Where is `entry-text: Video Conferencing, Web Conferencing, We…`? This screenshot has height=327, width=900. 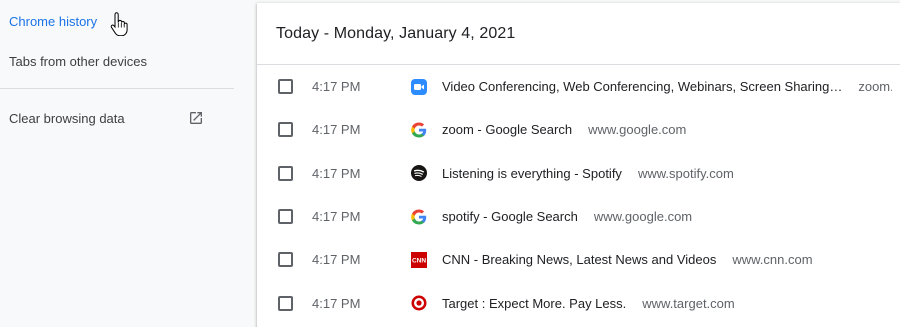 entry-text: Video Conferencing, Web Conferencing, We… is located at coordinates (667, 86).